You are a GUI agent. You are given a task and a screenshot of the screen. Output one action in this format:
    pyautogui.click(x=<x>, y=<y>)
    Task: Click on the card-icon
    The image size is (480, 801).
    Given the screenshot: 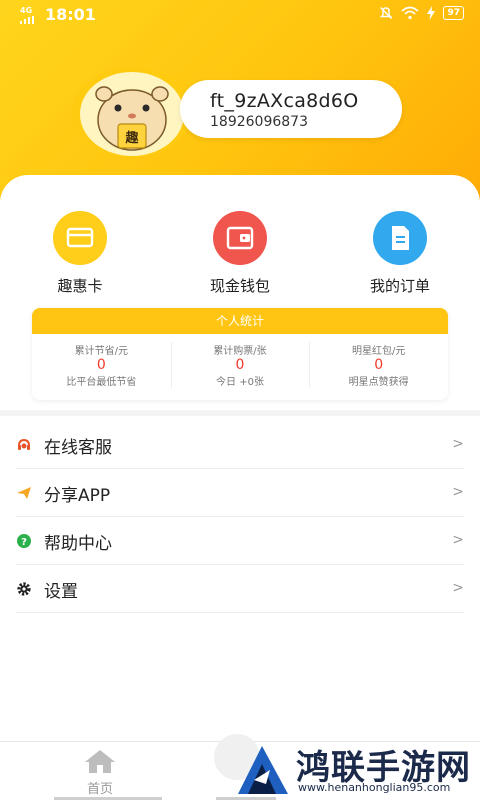 What is the action you would take?
    pyautogui.click(x=80, y=238)
    